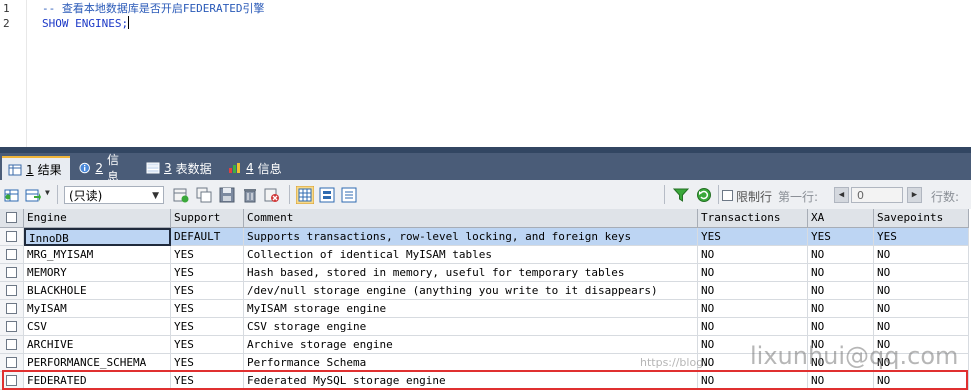 This screenshot has width=971, height=392. What do you see at coordinates (179, 168) in the screenshot?
I see `tab-table-data: 3 表数据` at bounding box center [179, 168].